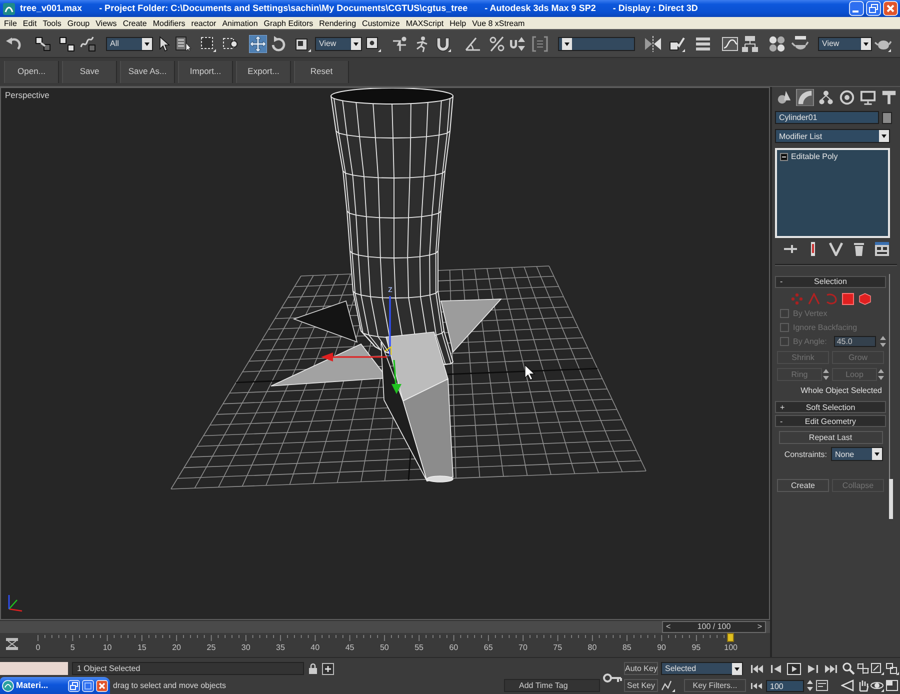 Image resolution: width=900 pixels, height=694 pixels. What do you see at coordinates (208, 43) in the screenshot?
I see `rectangle-selection-icon` at bounding box center [208, 43].